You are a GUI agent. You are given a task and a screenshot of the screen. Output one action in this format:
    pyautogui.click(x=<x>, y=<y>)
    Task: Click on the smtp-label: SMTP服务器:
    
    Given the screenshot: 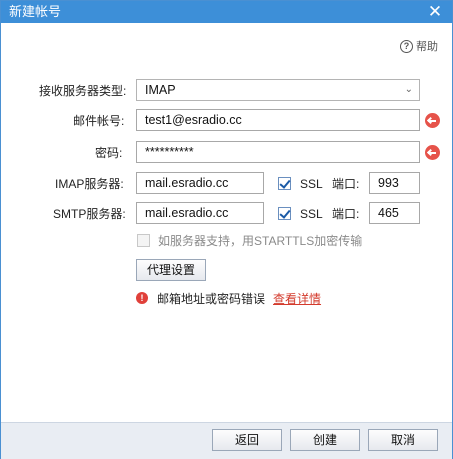 What is the action you would take?
    pyautogui.click(x=89, y=214)
    